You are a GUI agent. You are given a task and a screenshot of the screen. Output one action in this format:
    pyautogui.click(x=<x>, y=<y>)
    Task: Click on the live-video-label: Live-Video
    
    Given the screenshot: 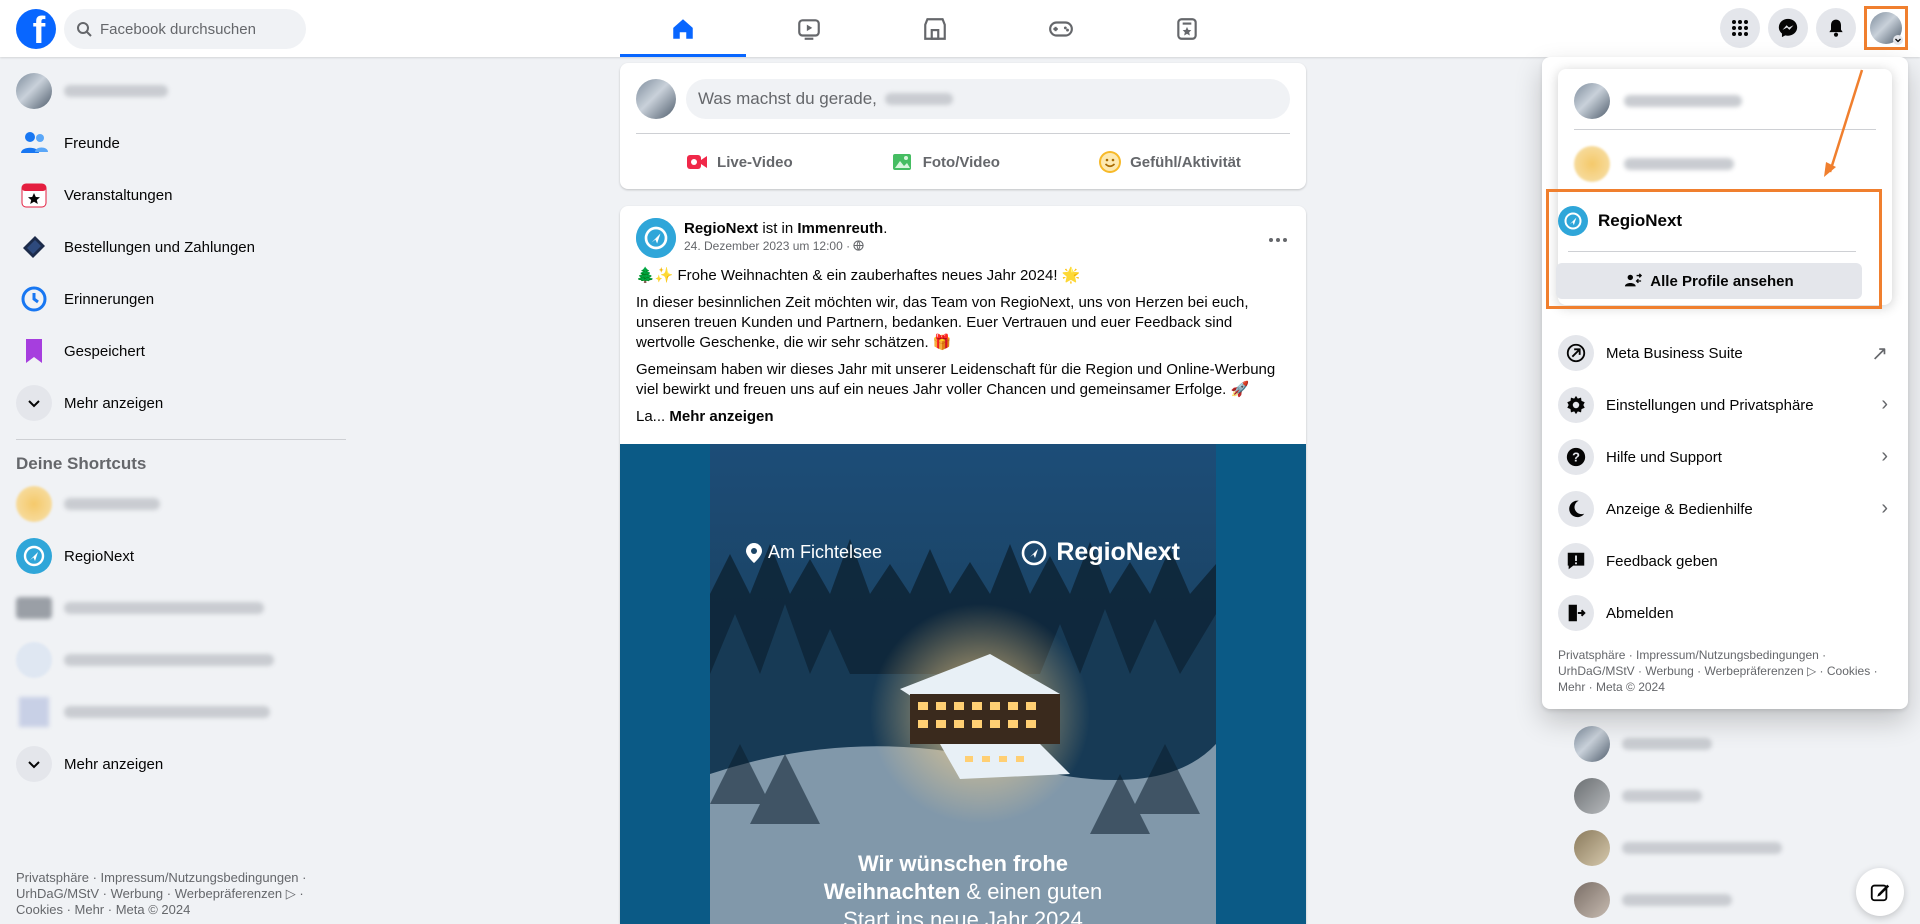 What is the action you would take?
    pyautogui.click(x=755, y=162)
    